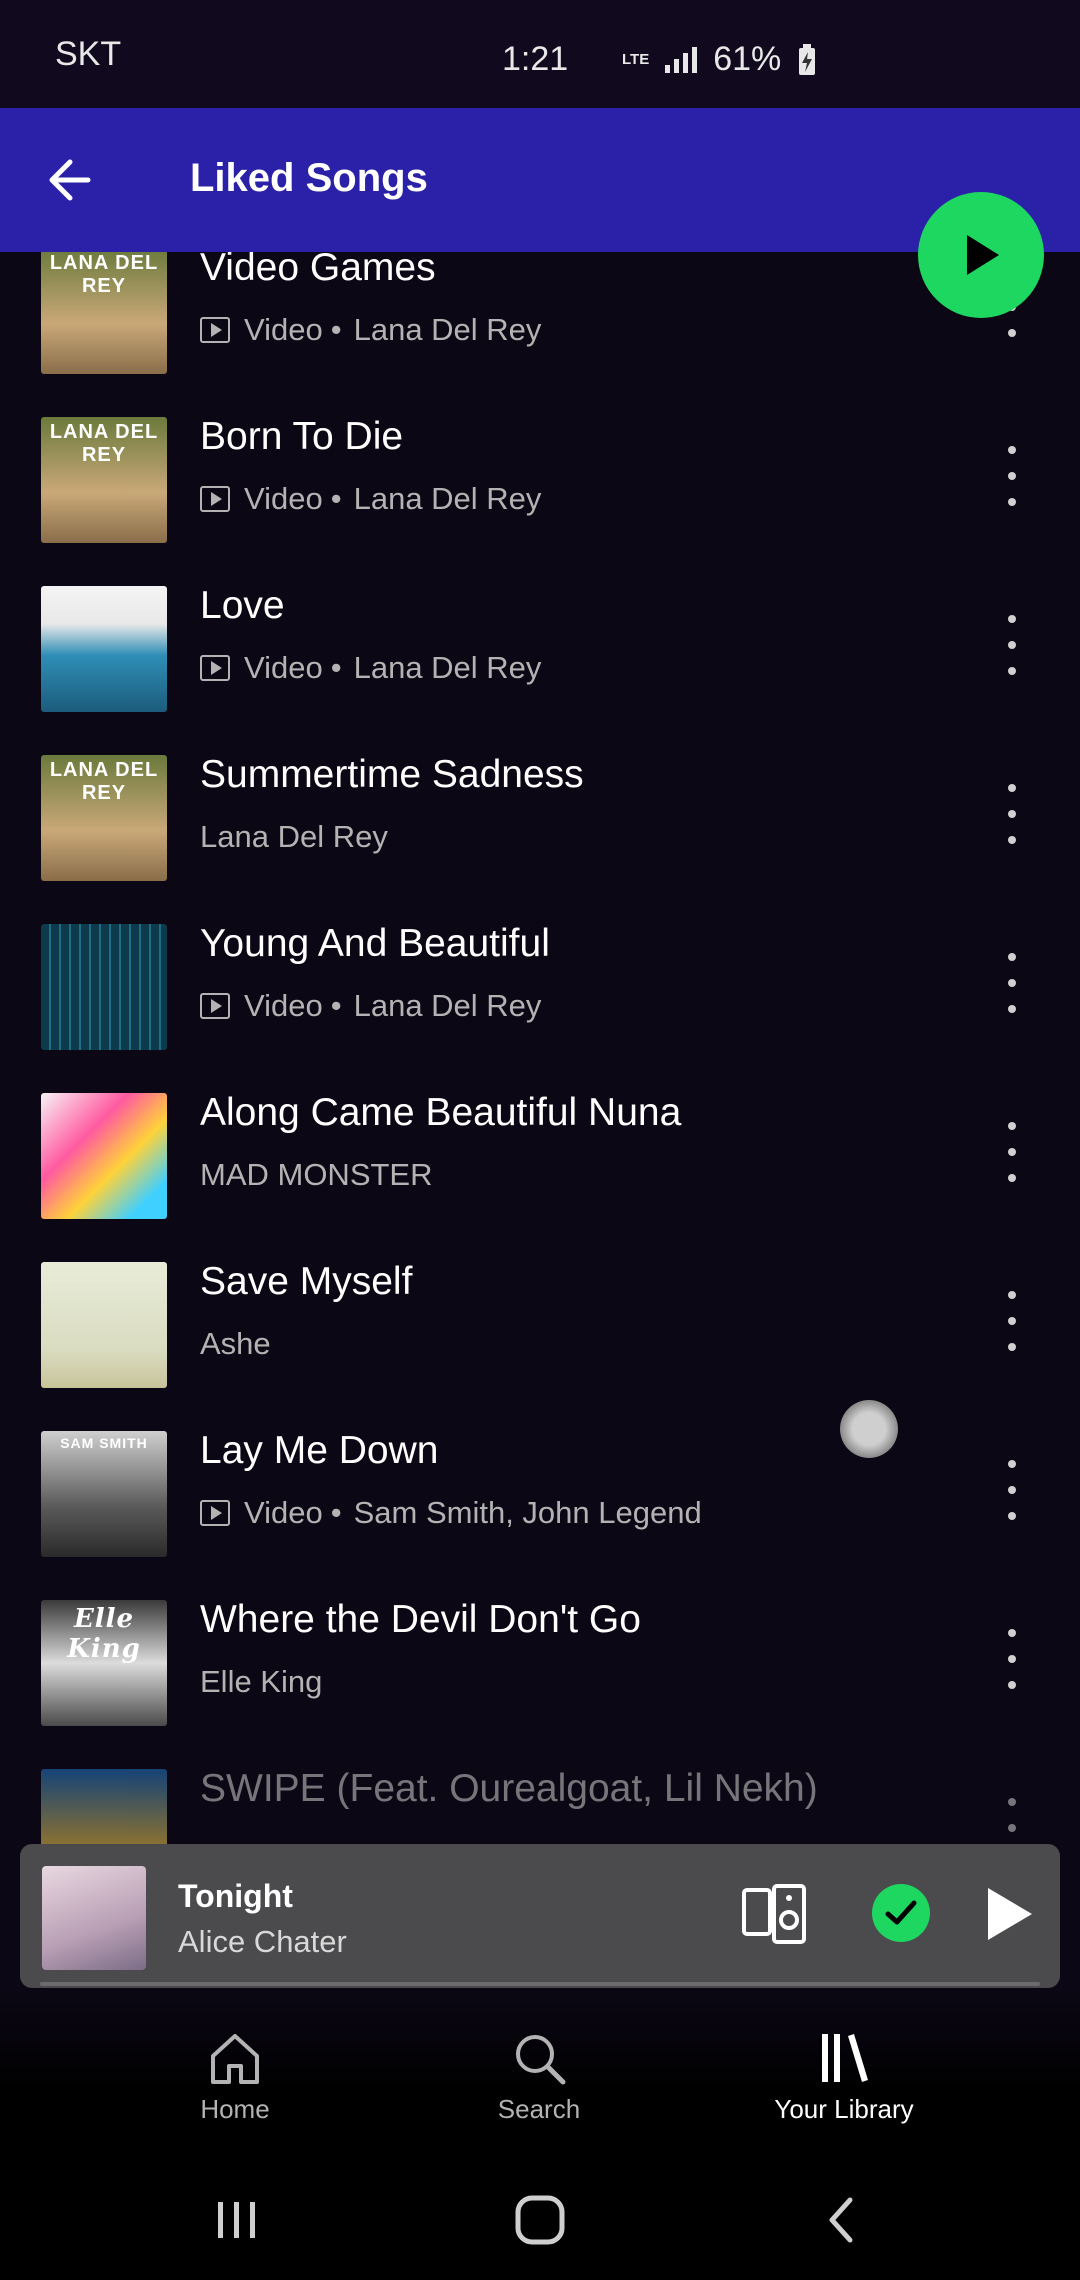 The width and height of the screenshot is (1080, 2280). I want to click on playback-progress, so click(540, 1984).